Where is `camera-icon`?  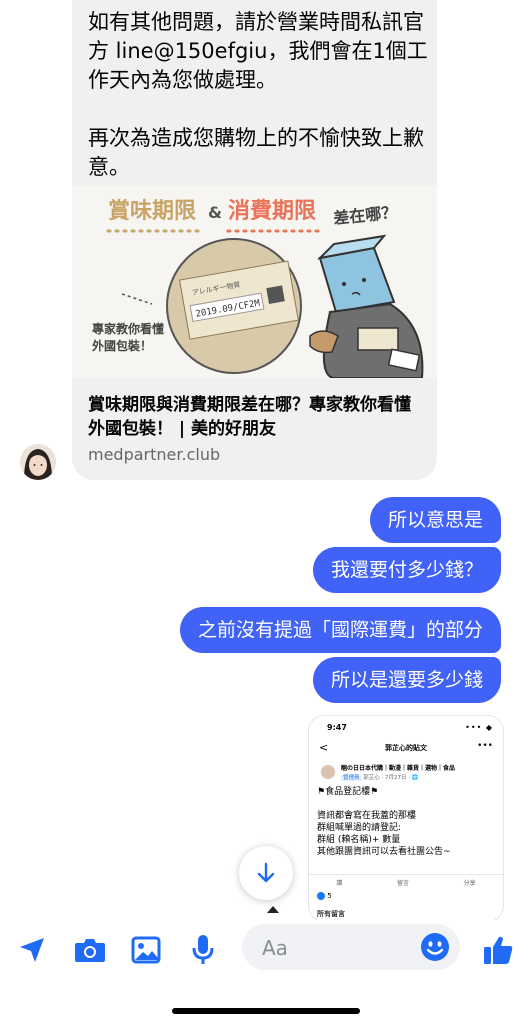 camera-icon is located at coordinates (90, 950).